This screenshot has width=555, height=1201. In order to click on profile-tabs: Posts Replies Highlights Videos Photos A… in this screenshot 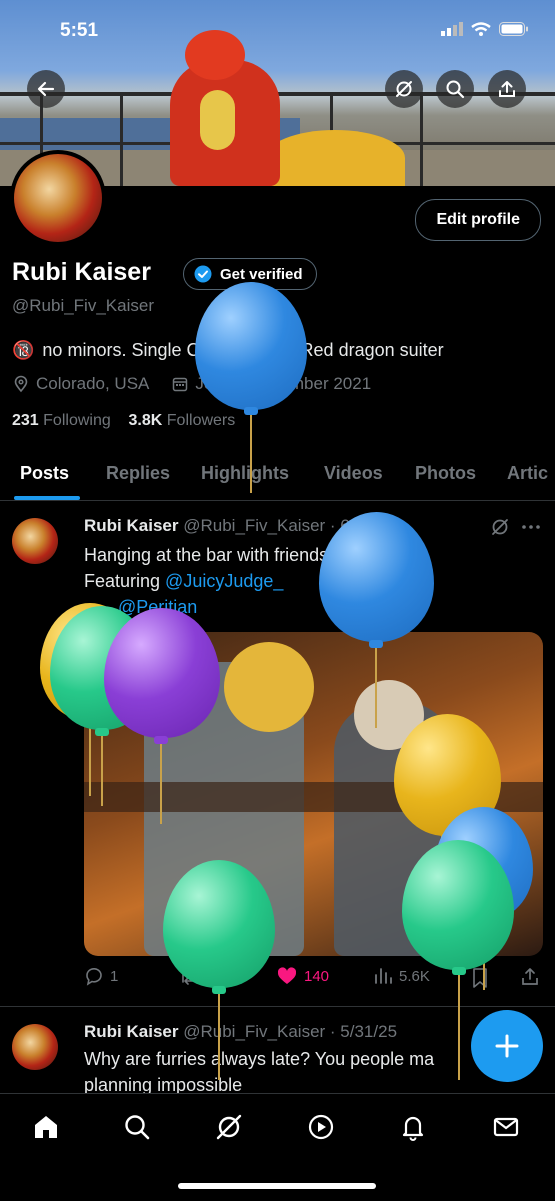, I will do `click(277, 476)`.